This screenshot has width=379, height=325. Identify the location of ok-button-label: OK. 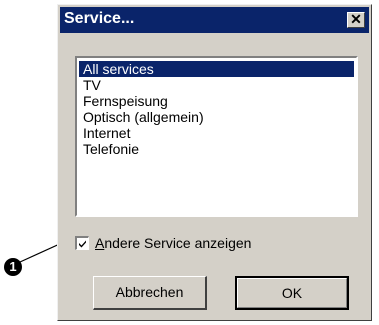
(292, 293).